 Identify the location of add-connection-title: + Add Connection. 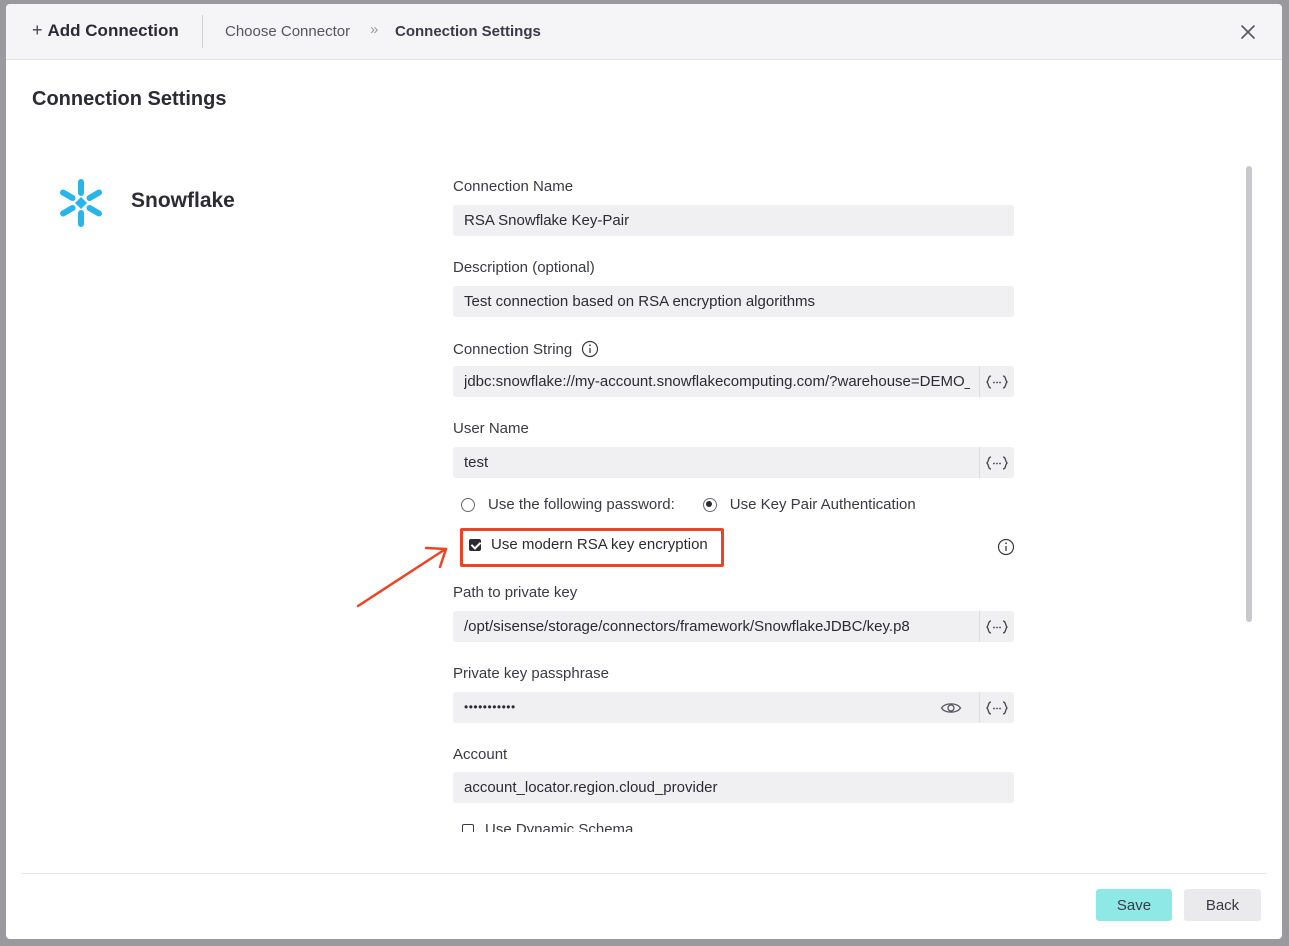
(105, 30).